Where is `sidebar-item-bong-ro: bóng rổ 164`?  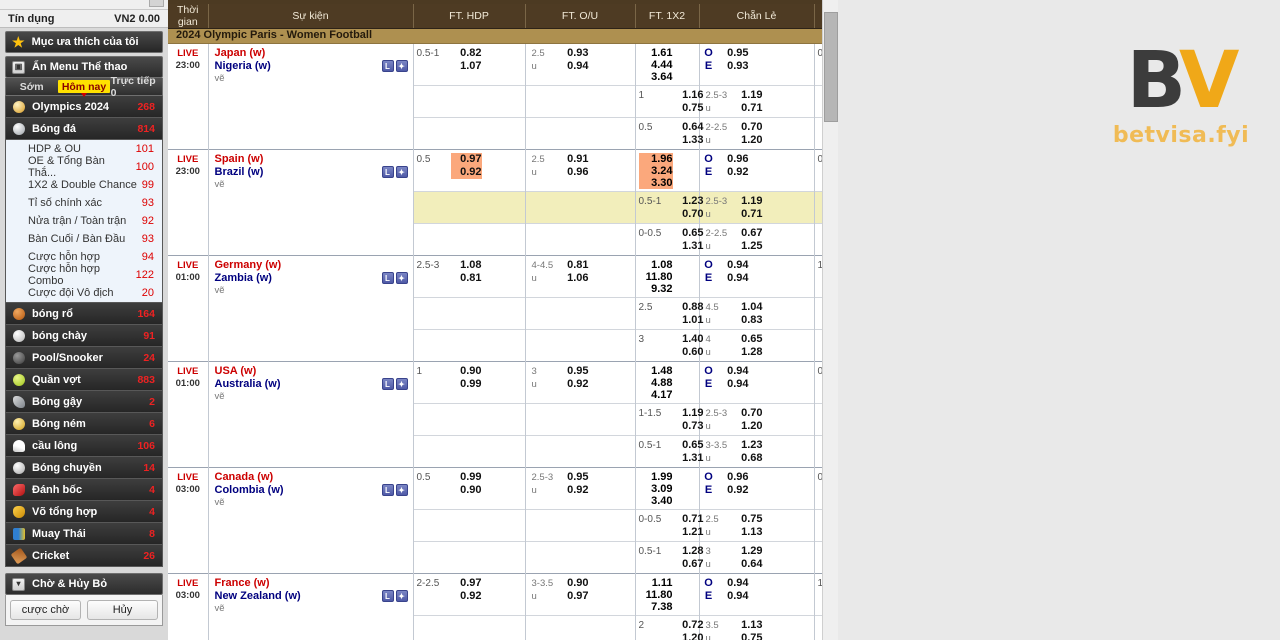
sidebar-item-bong-ro: bóng rổ 164 is located at coordinates (84, 314).